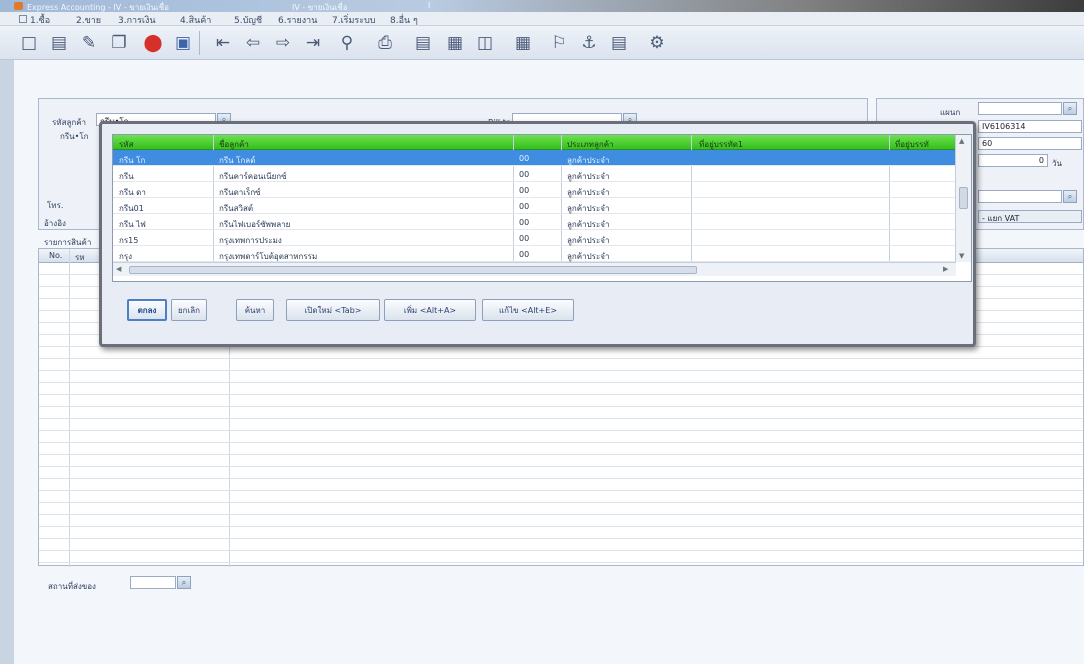 The image size is (1084, 664). What do you see at coordinates (1030, 126) in the screenshot?
I see `document-number-input: IV6106314` at bounding box center [1030, 126].